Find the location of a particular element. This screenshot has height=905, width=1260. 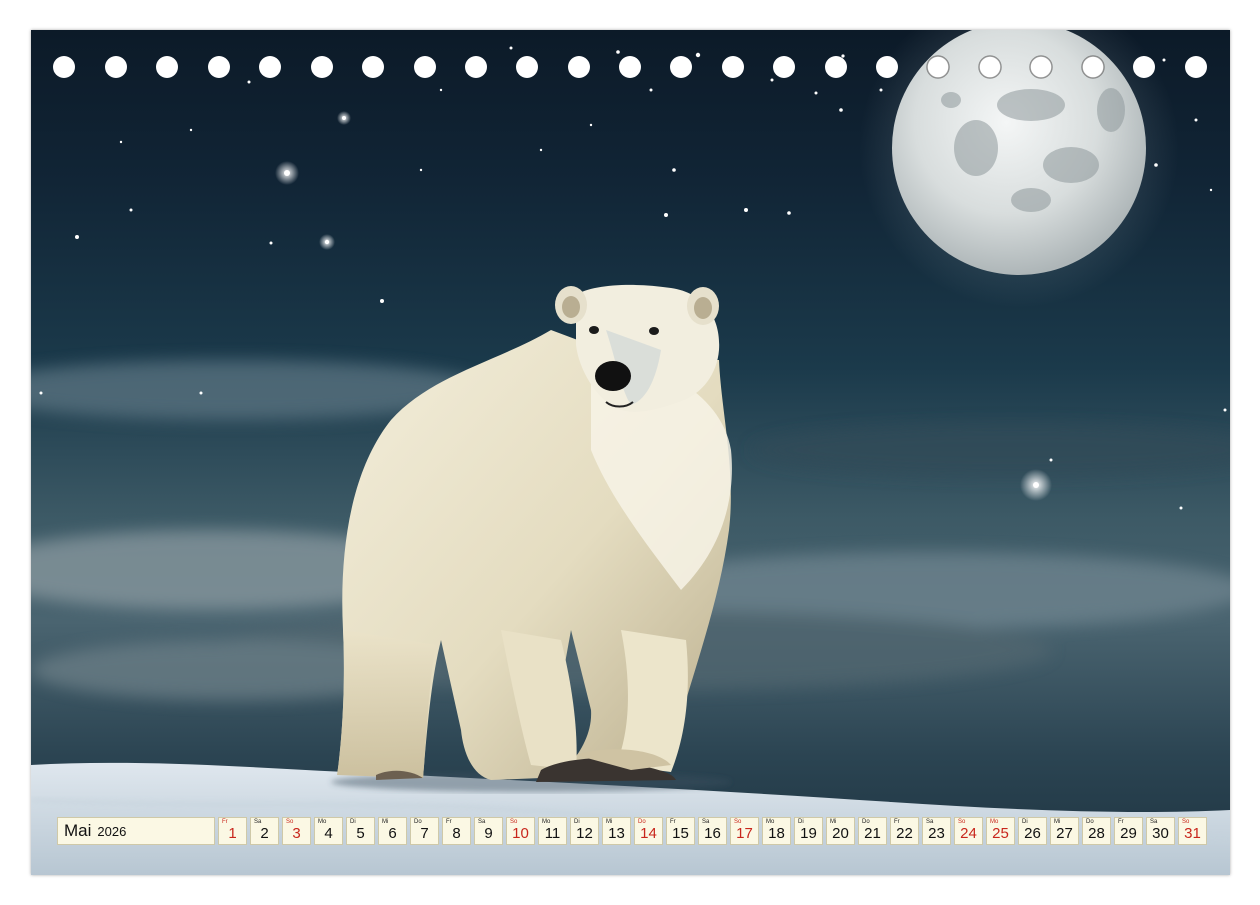

day-cell: Do 7 is located at coordinates (424, 831).